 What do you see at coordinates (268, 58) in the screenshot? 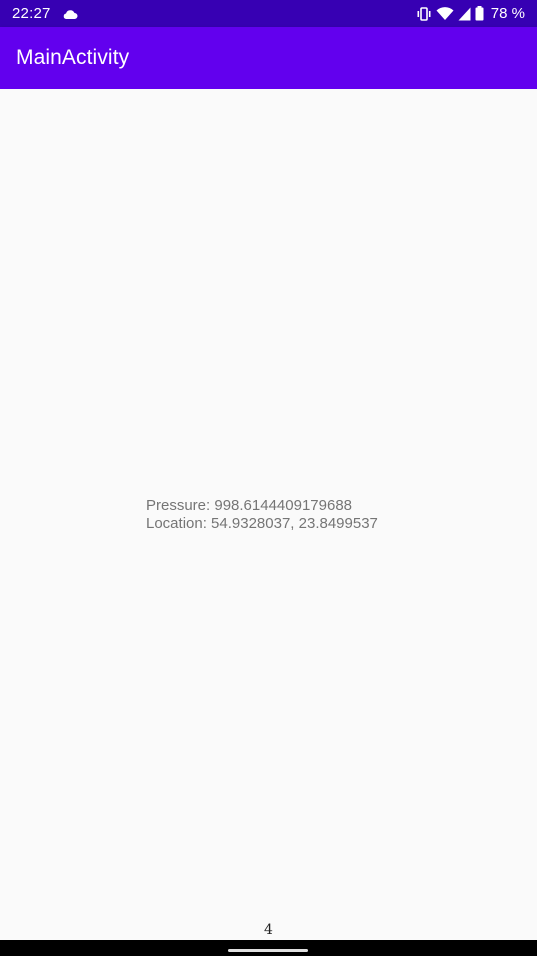
I see `app-bar: MainActivity` at bounding box center [268, 58].